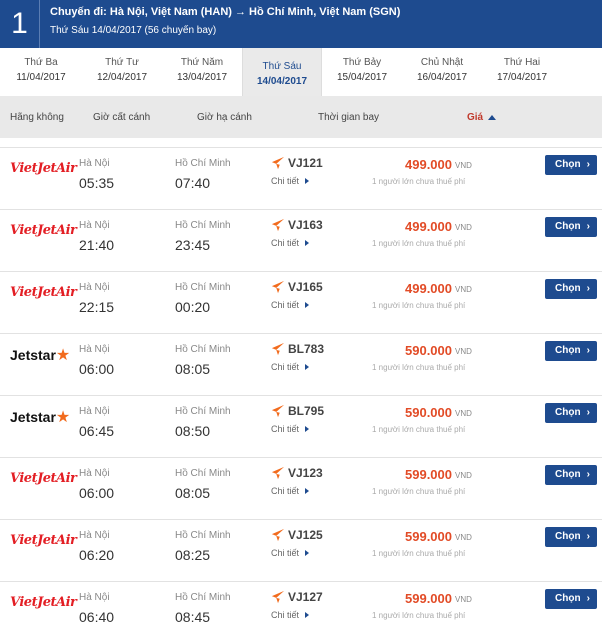 The height and width of the screenshot is (623, 602). I want to click on arrive-time: 08:45, so click(193, 616).